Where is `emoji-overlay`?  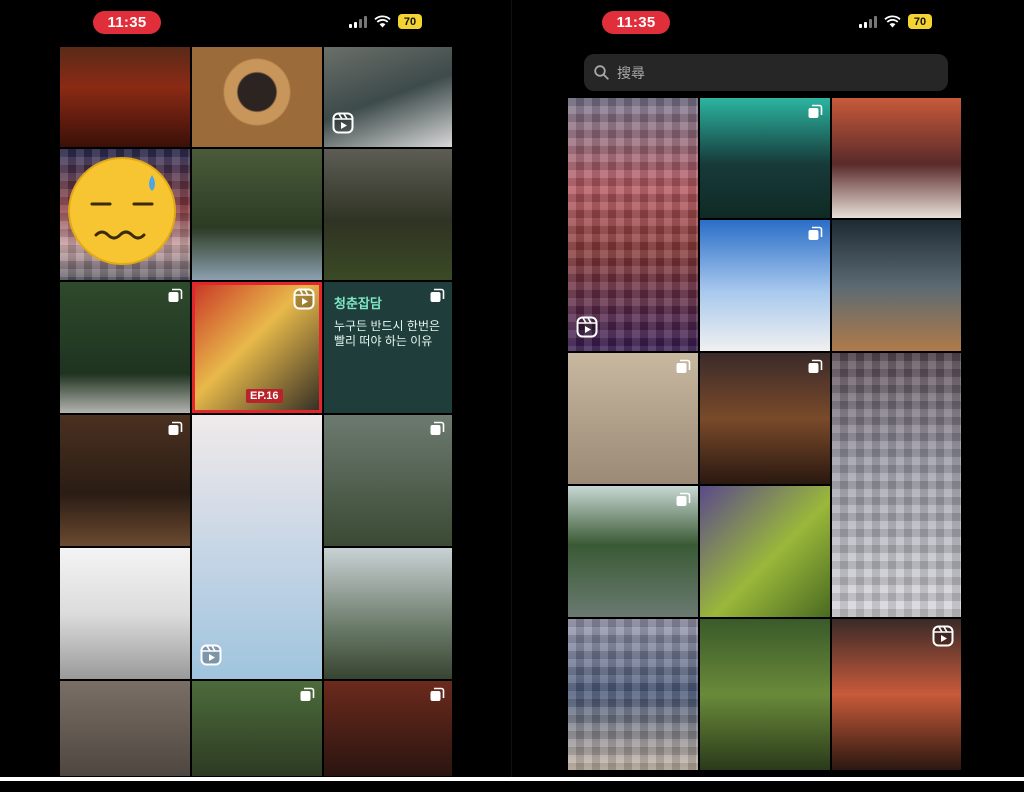 emoji-overlay is located at coordinates (122, 211).